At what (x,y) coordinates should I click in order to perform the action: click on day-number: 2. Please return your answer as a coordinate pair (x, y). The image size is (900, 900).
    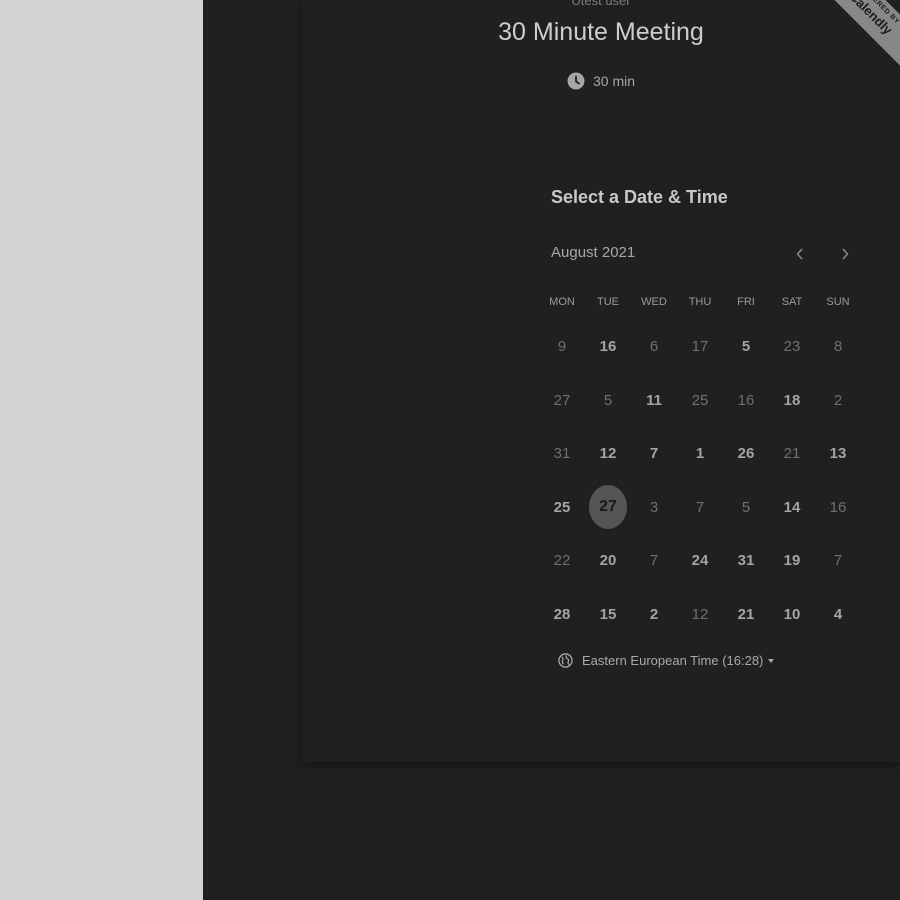
    Looking at the image, I should click on (838, 400).